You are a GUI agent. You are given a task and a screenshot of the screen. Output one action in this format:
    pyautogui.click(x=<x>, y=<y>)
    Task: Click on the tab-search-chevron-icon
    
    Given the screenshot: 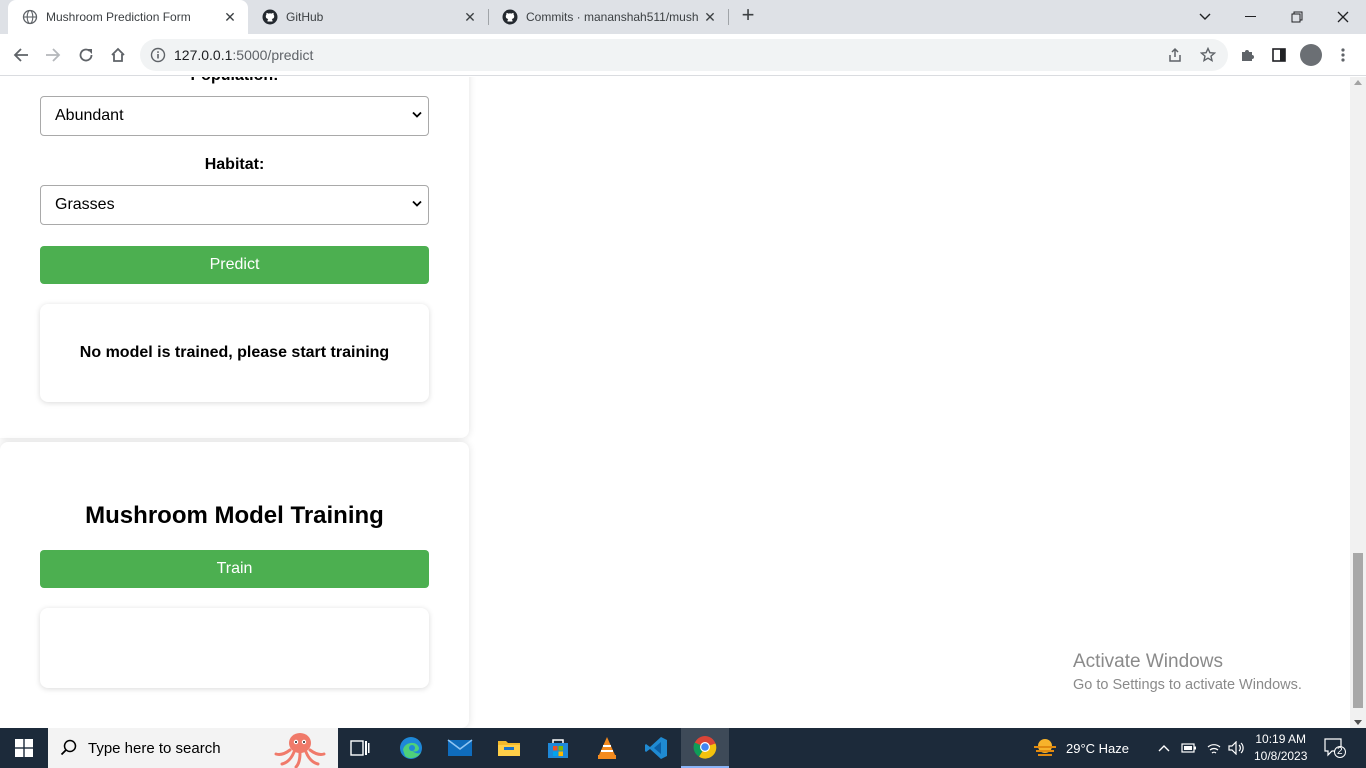 What is the action you would take?
    pyautogui.click(x=1205, y=17)
    